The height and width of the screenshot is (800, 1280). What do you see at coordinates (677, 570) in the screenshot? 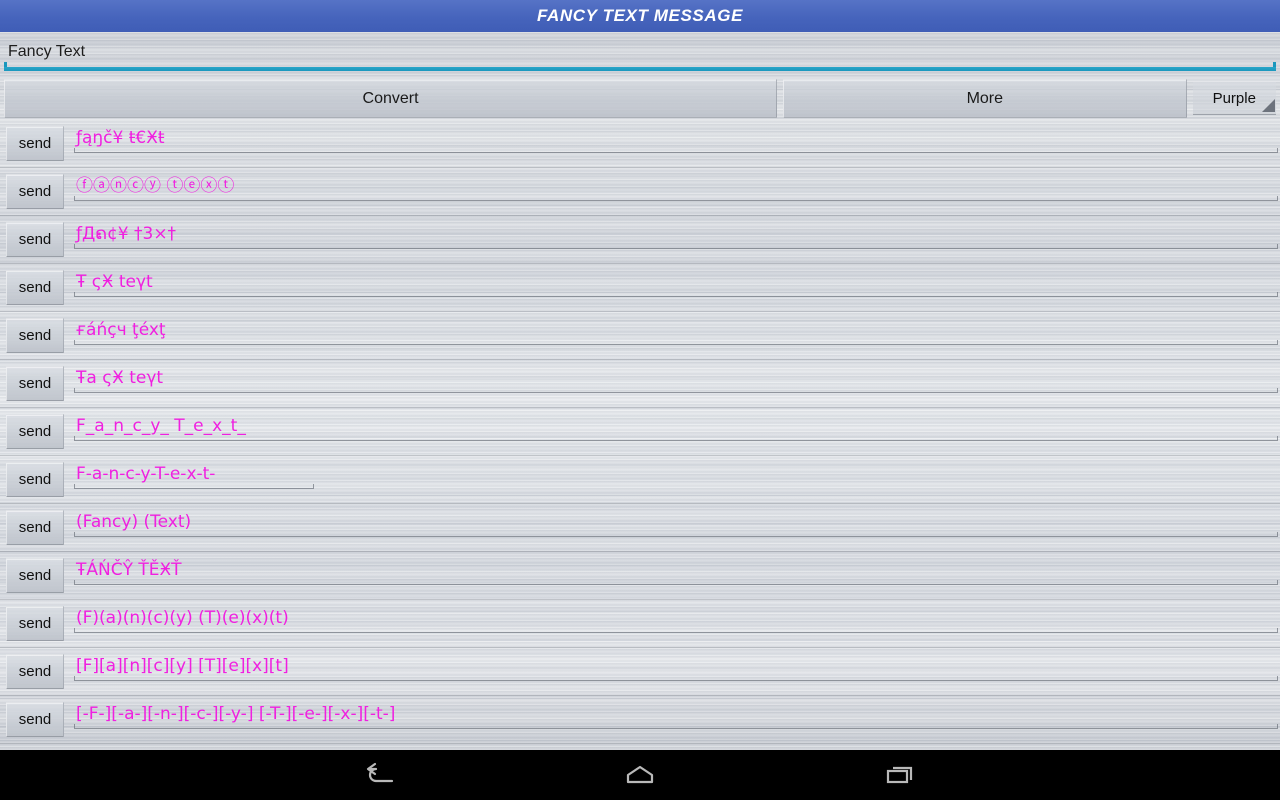
I see `fancy-text-field: ŦÁŃČŶ ŤĚӾŤ` at bounding box center [677, 570].